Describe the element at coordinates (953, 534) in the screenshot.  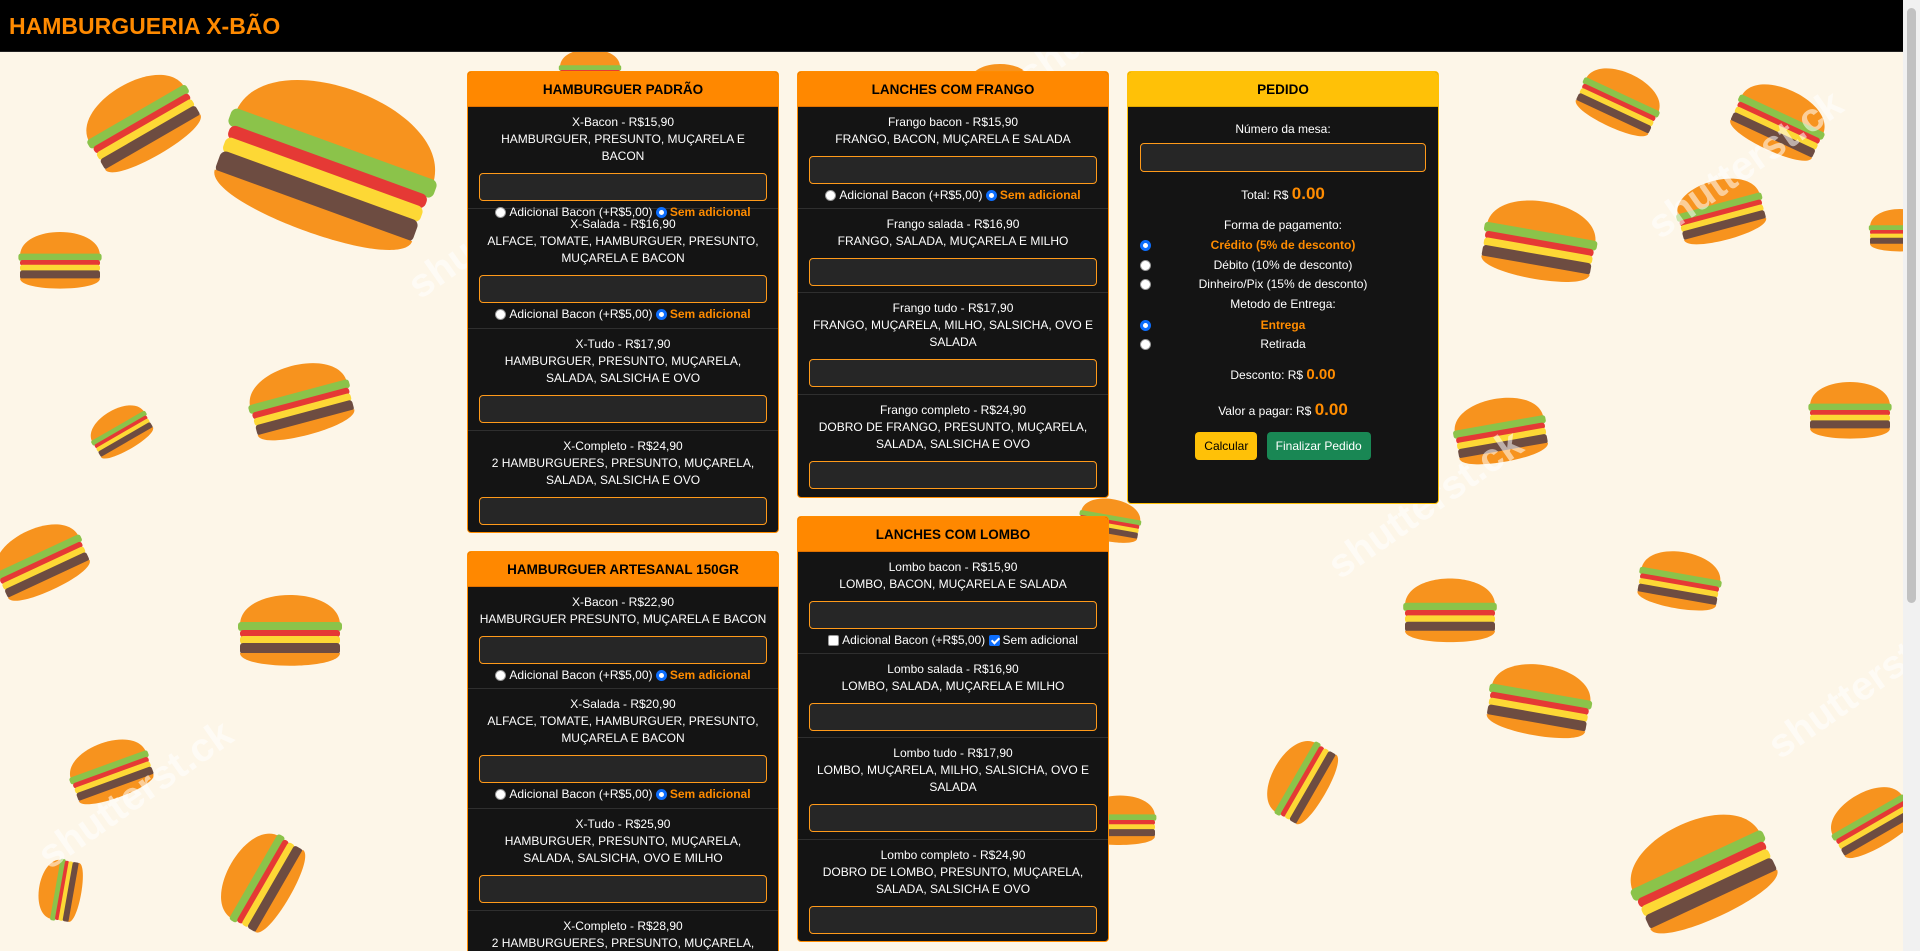
I see `card-title: LANCHES COM LOMBO` at that location.